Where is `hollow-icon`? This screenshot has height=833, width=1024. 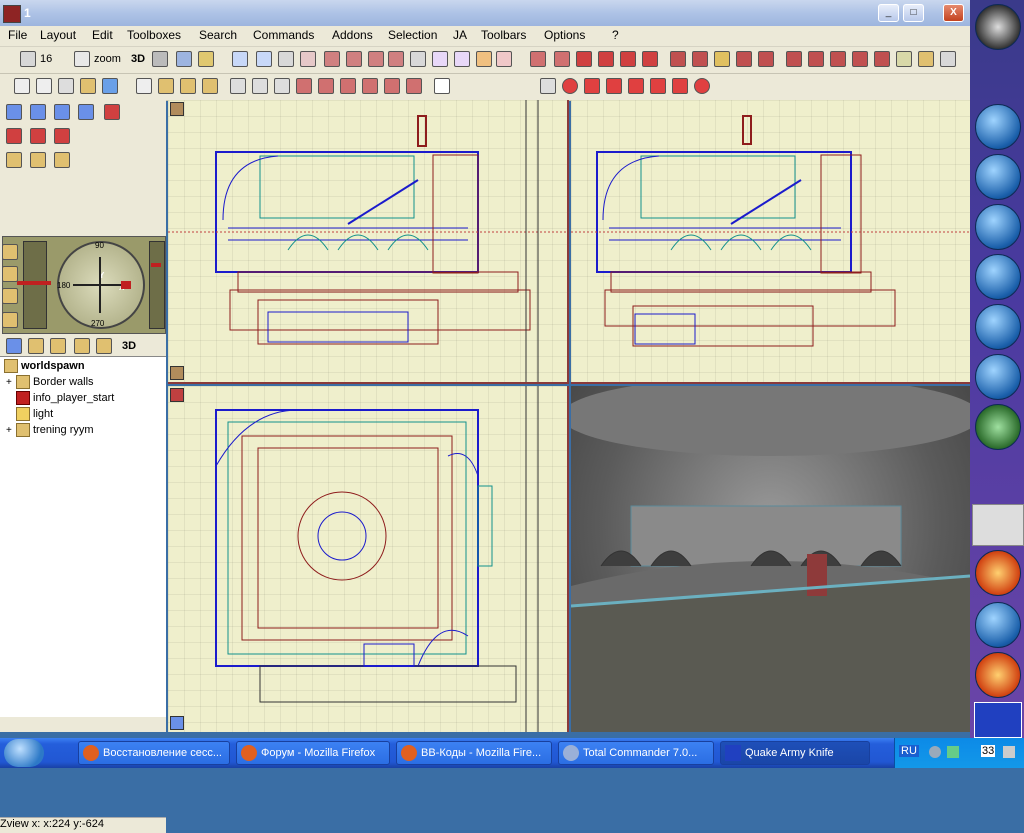 hollow-icon is located at coordinates (562, 59).